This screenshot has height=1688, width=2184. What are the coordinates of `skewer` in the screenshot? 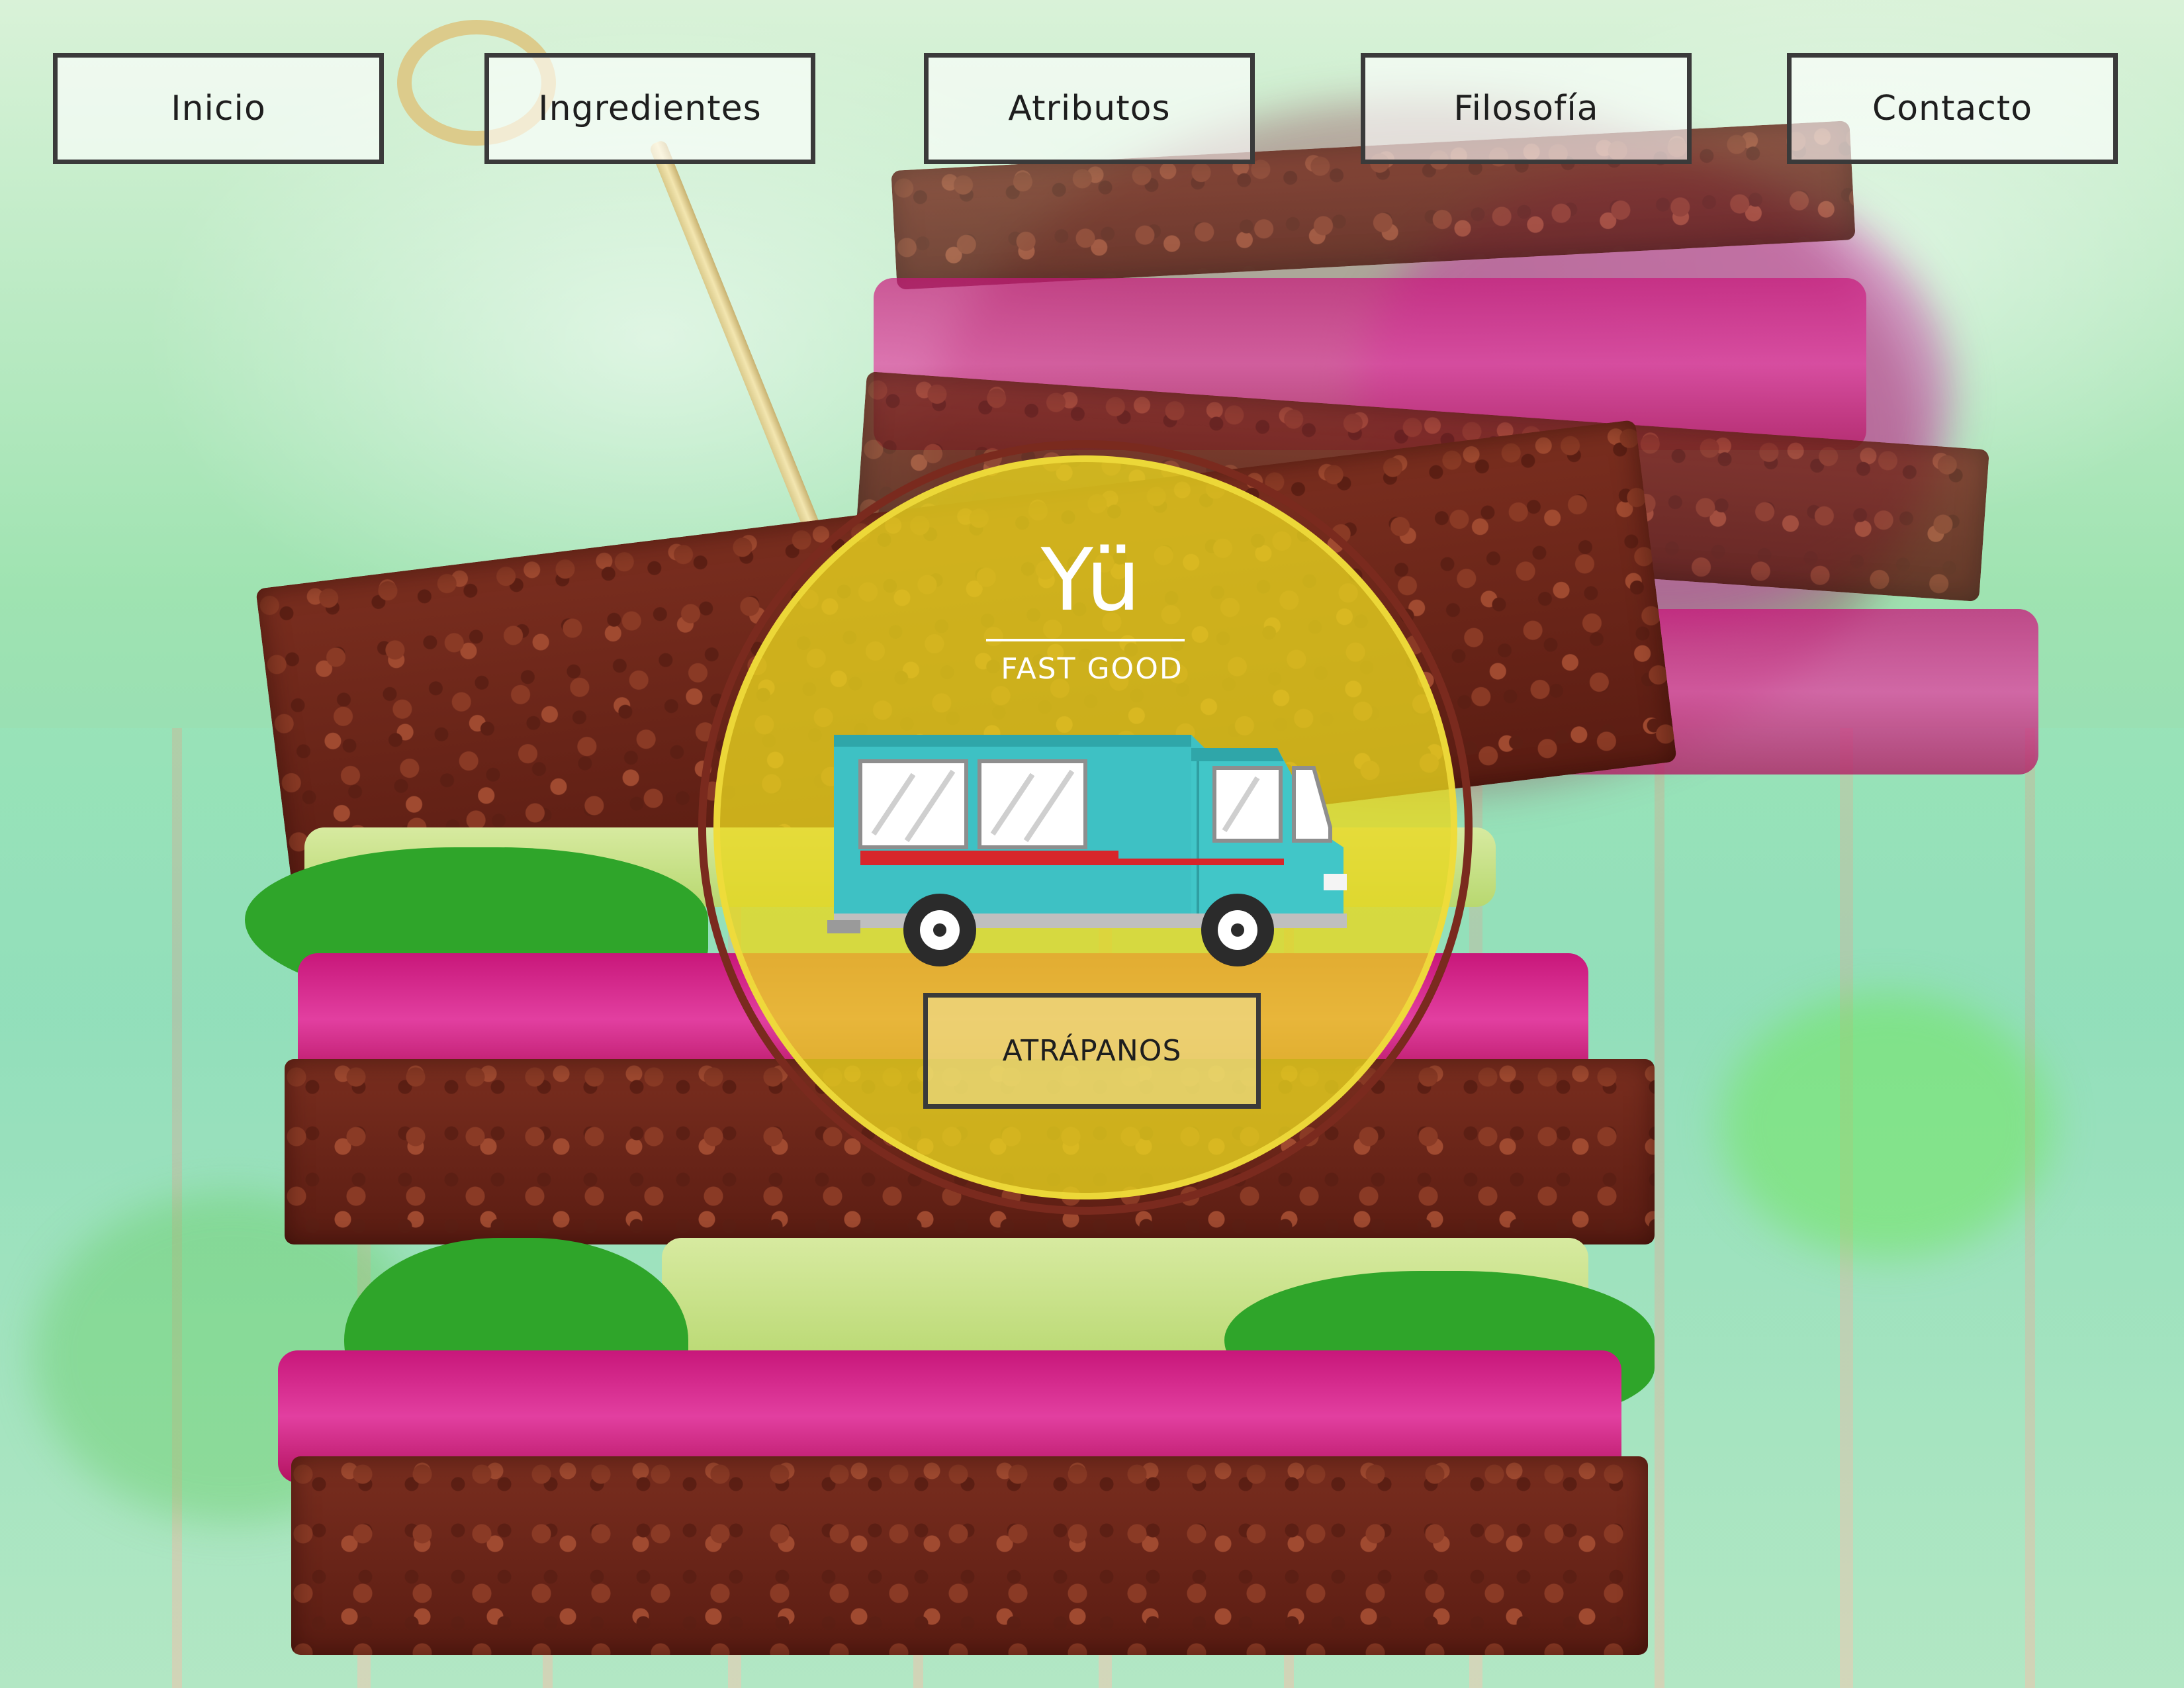 It's located at (744, 357).